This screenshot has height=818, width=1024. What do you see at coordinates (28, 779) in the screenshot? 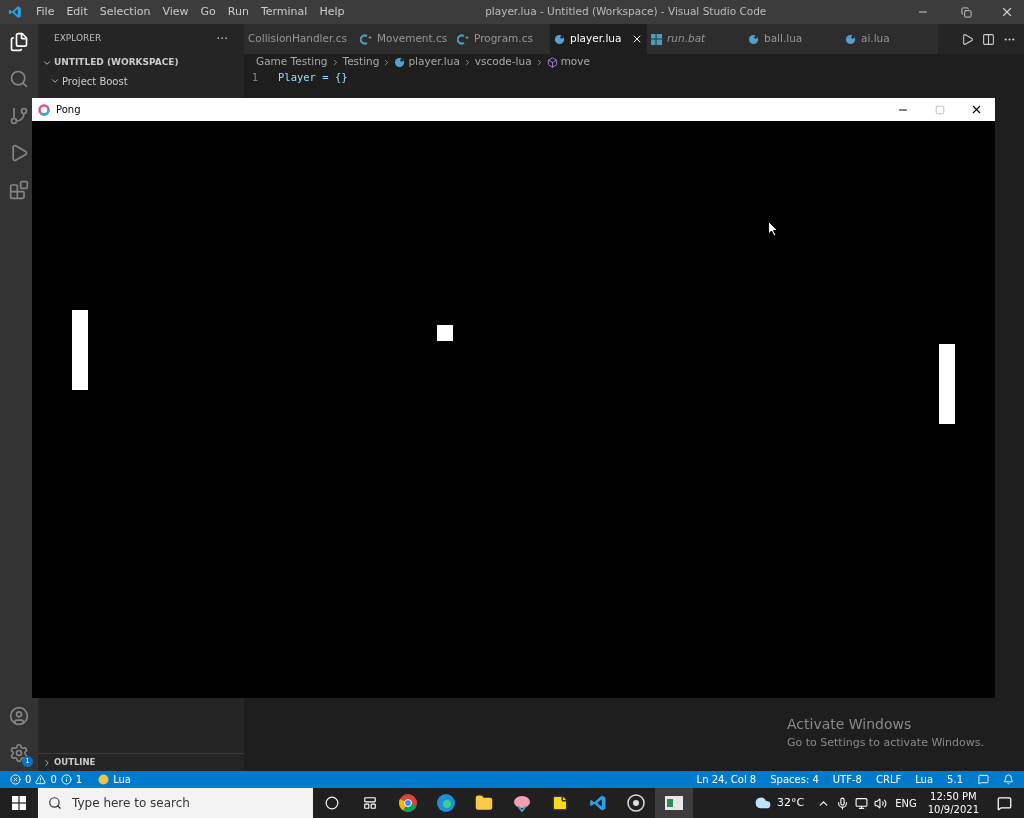
I see `error-count: 0` at bounding box center [28, 779].